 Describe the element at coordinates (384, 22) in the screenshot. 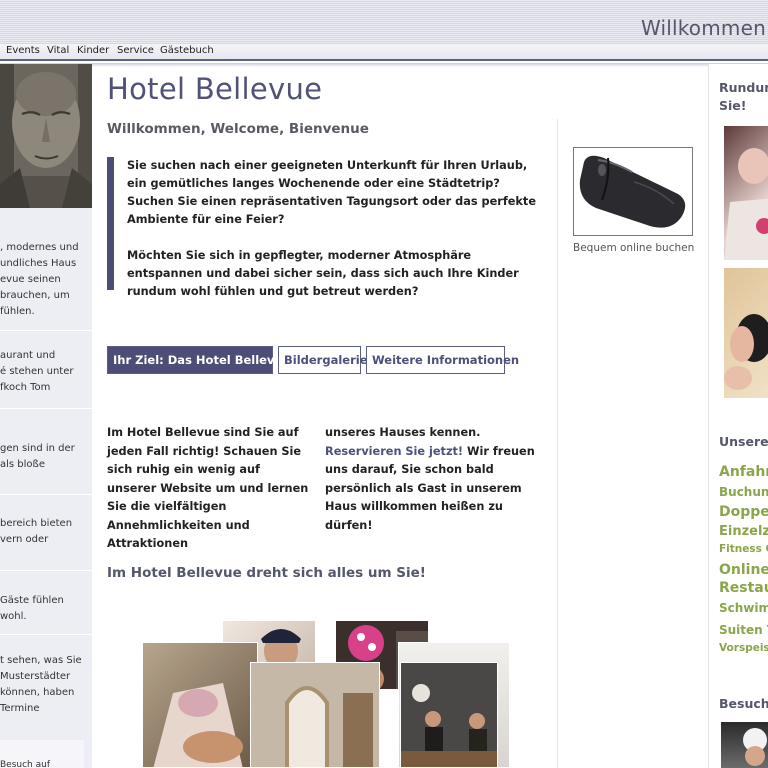

I see `header-banner: Willkommen` at that location.